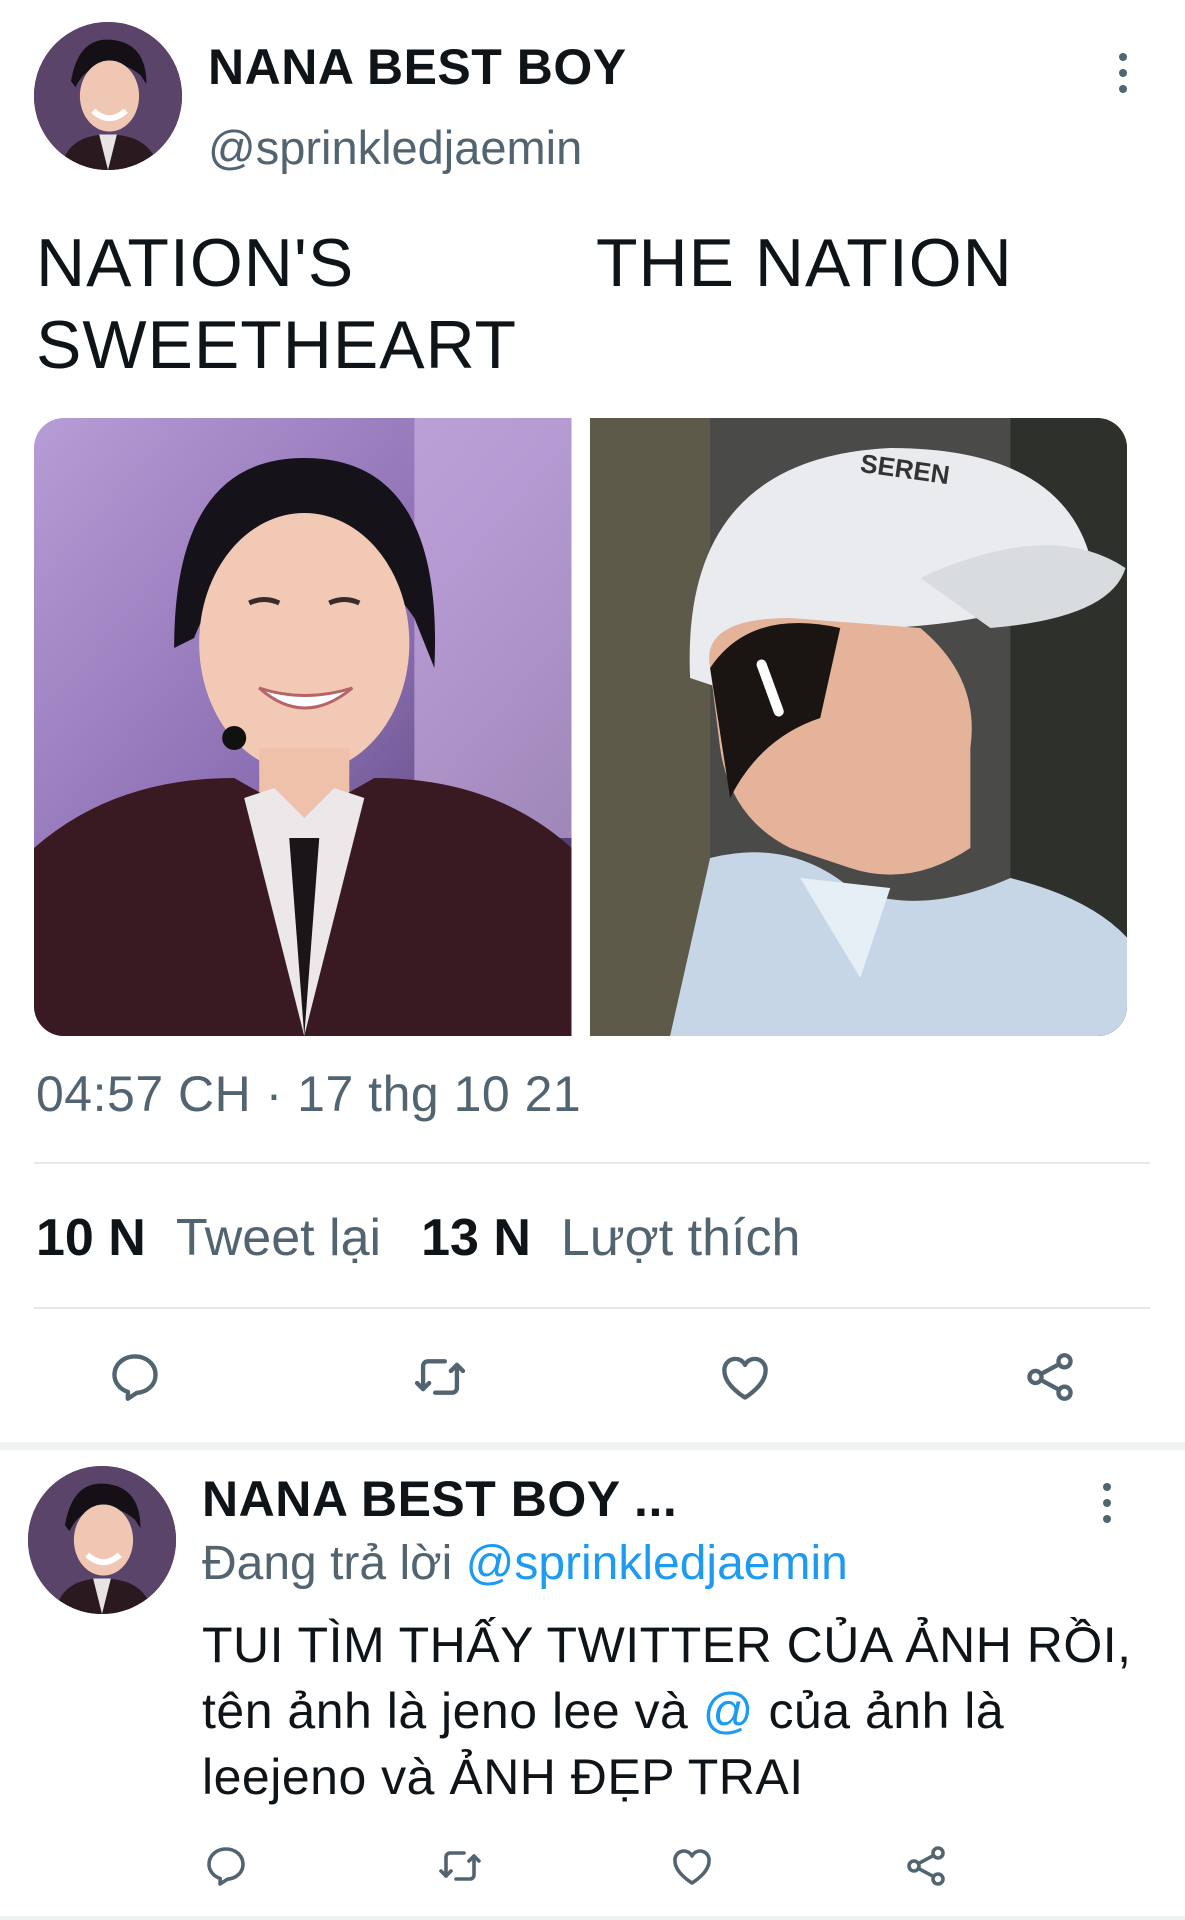  I want to click on photo-right: SEREN, so click(858, 727).